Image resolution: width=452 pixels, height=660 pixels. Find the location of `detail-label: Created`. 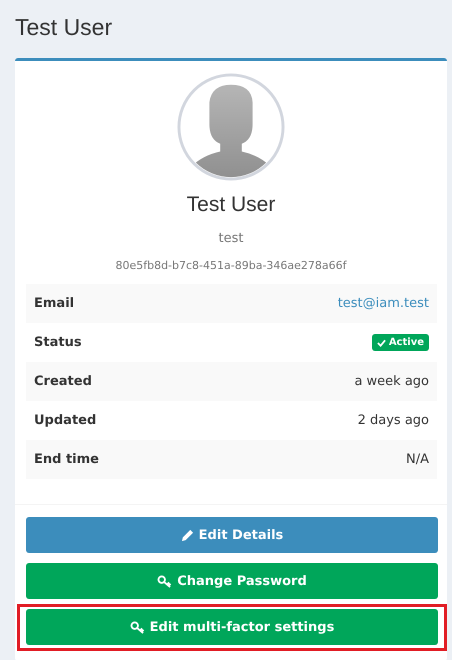

detail-label: Created is located at coordinates (63, 381).